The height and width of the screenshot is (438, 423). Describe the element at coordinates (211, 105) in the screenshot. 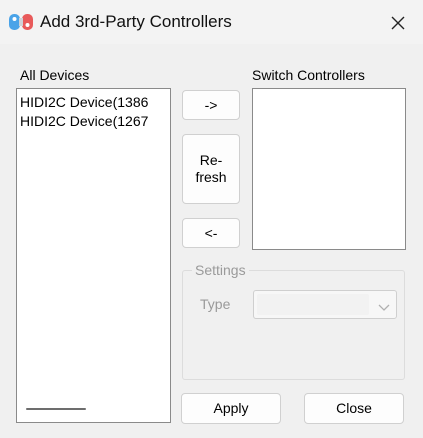

I see `add-button: ->` at that location.